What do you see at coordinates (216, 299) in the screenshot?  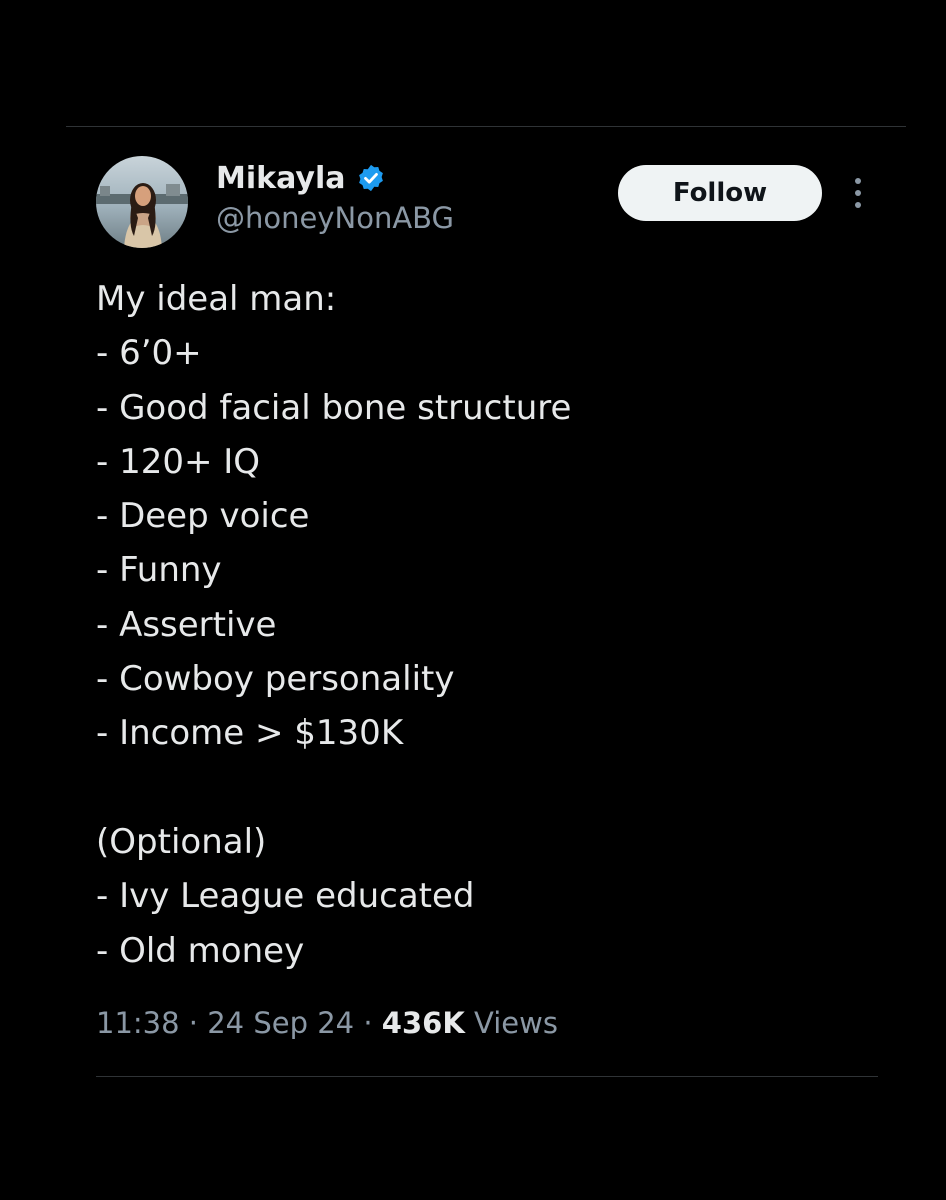 I see `tweet-line: My ideal man:` at bounding box center [216, 299].